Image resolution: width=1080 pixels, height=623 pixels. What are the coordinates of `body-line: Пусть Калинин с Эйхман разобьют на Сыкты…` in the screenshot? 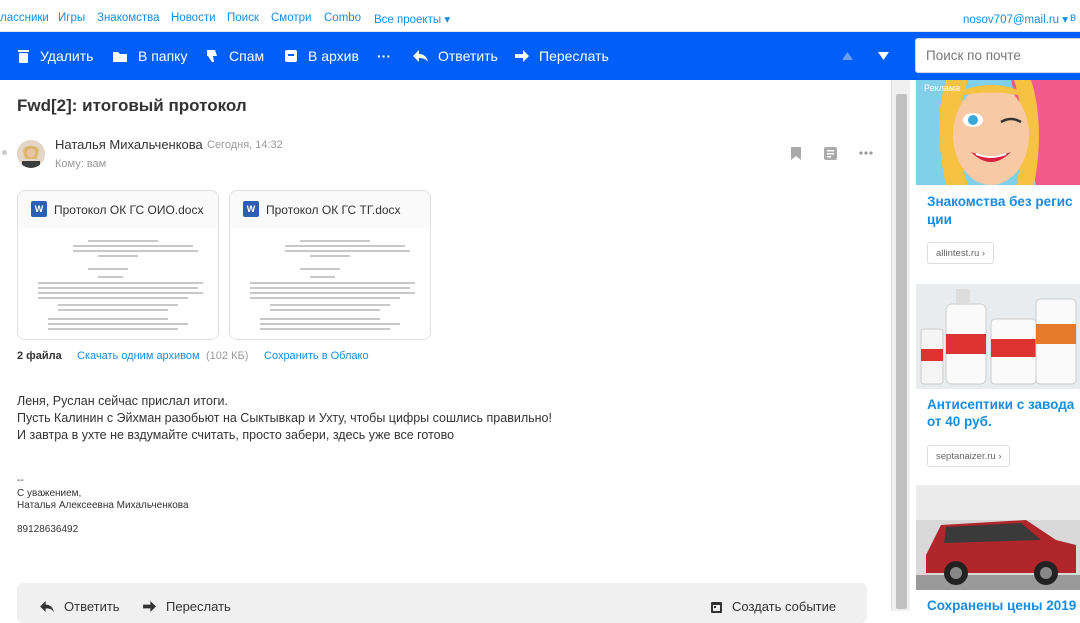 It's located at (284, 418).